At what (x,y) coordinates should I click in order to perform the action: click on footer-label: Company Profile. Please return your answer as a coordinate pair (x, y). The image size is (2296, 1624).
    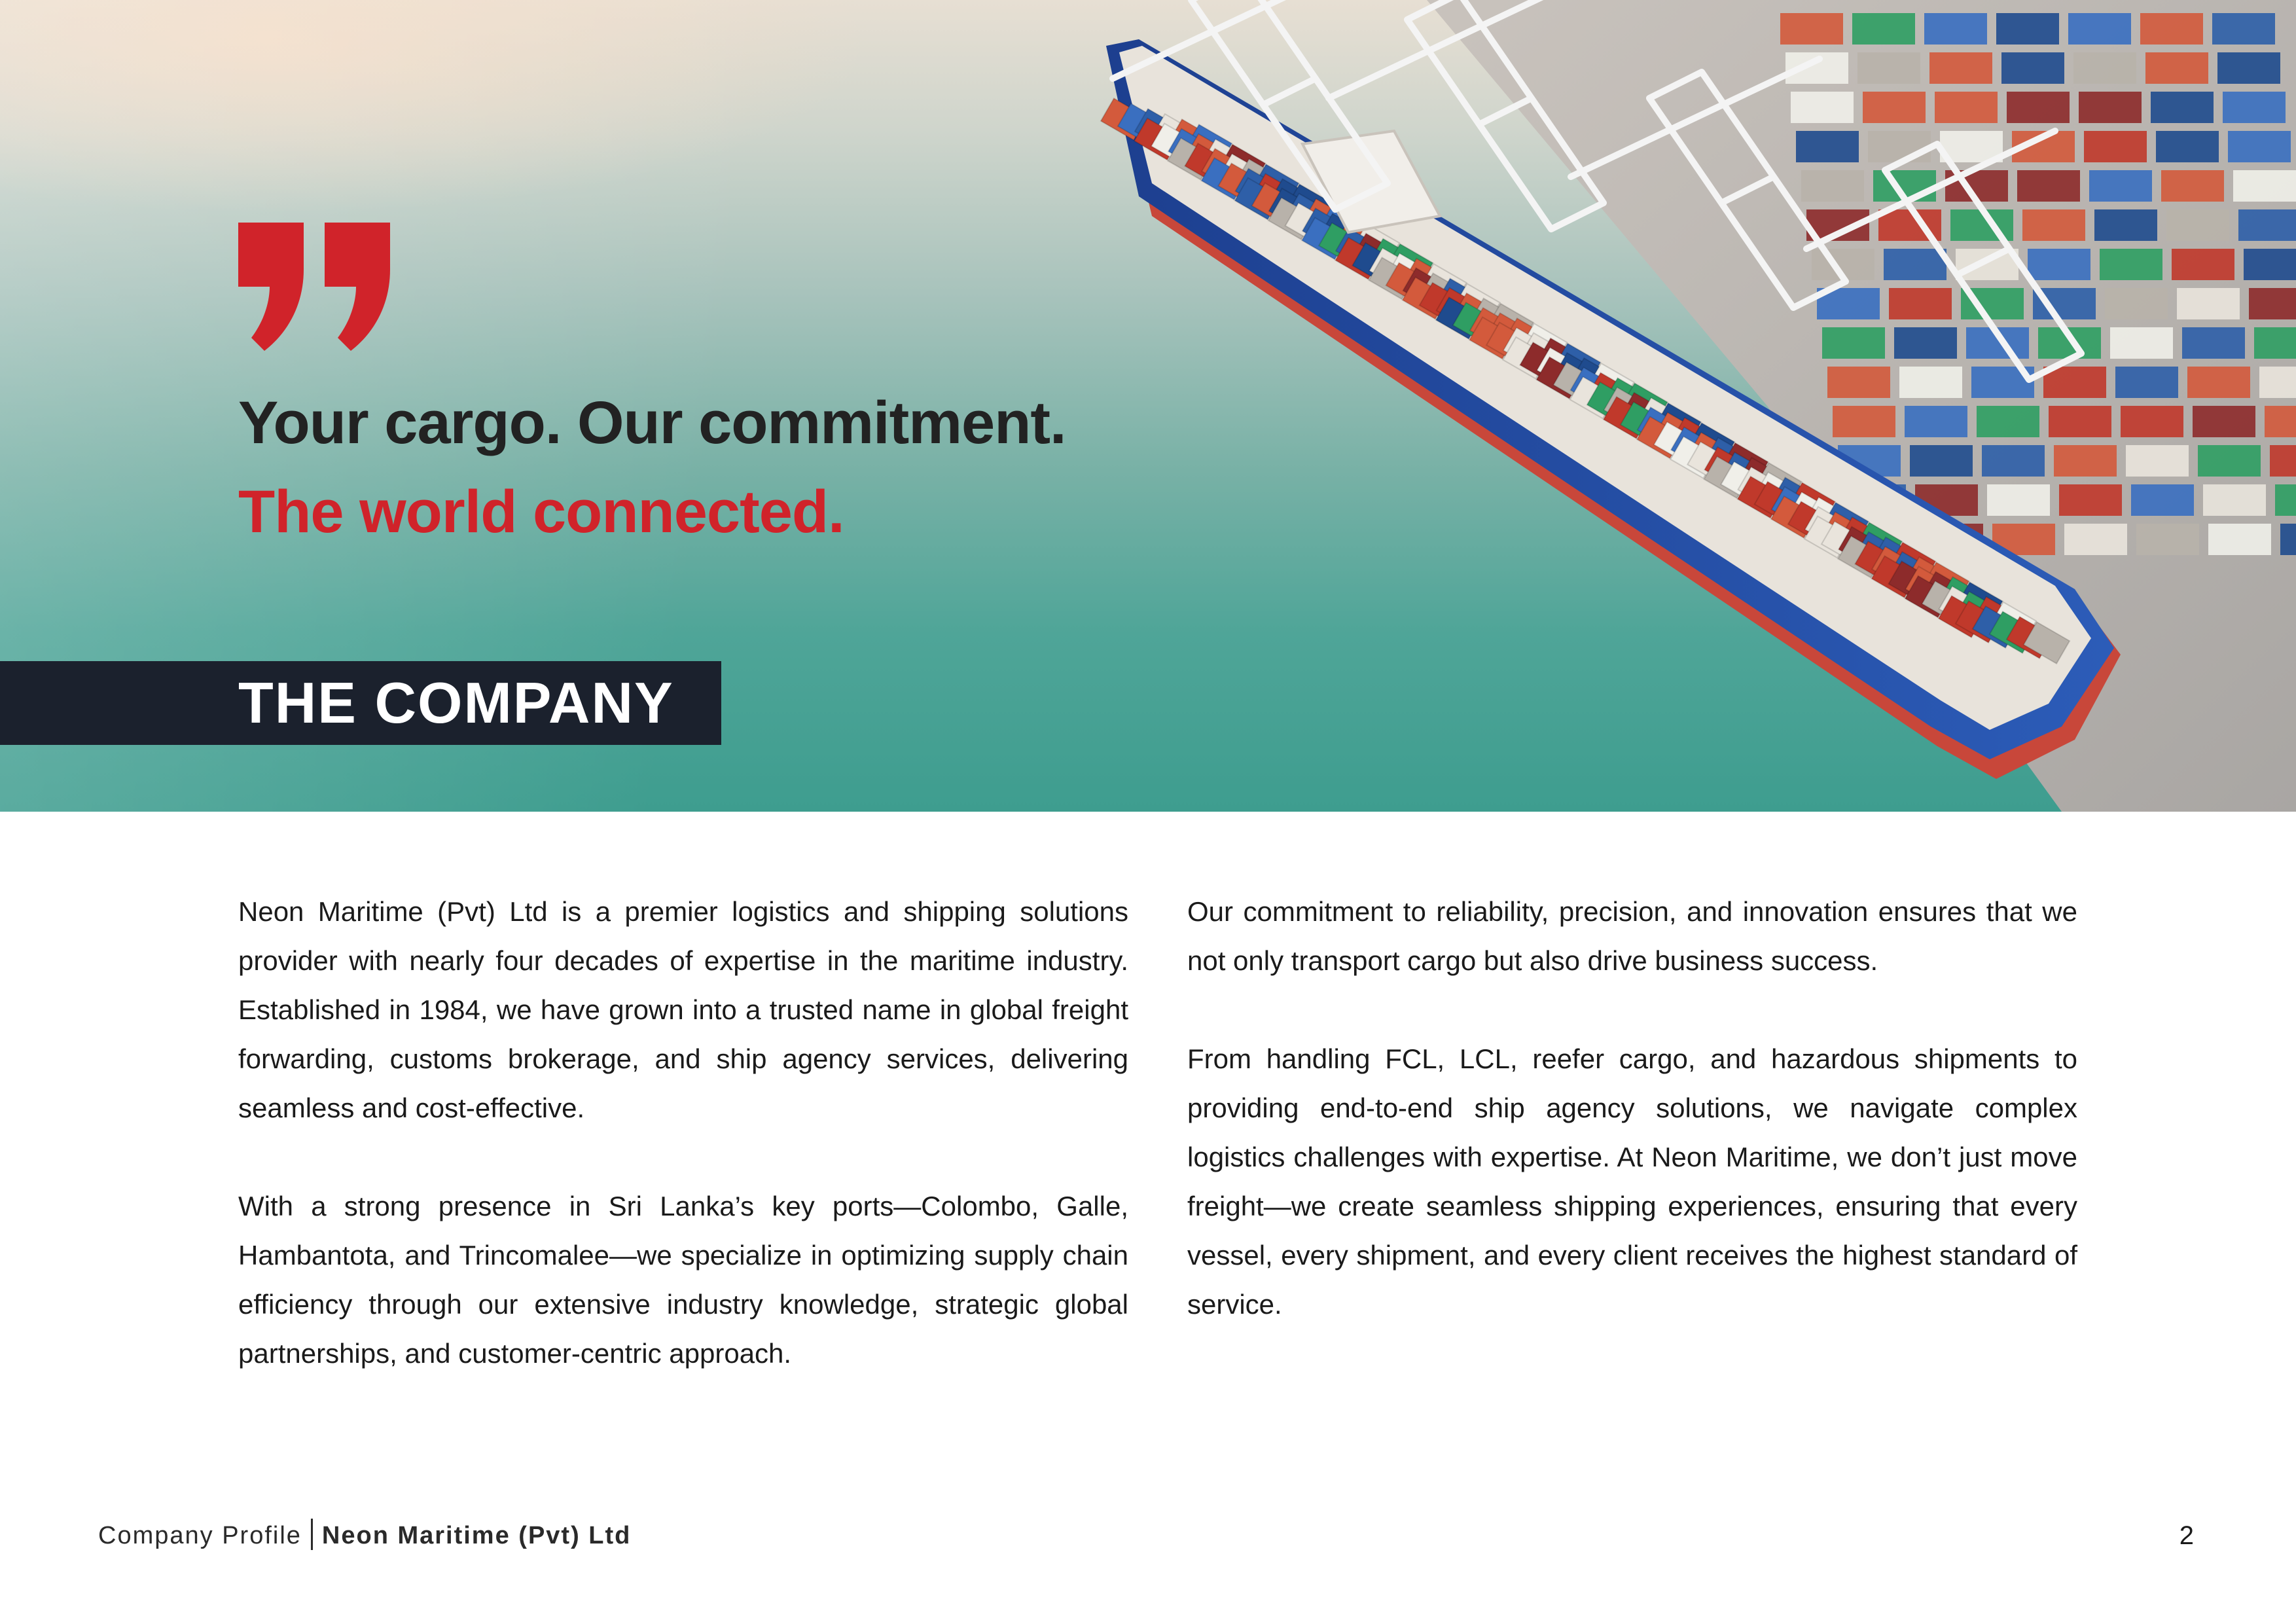
    Looking at the image, I should click on (200, 1535).